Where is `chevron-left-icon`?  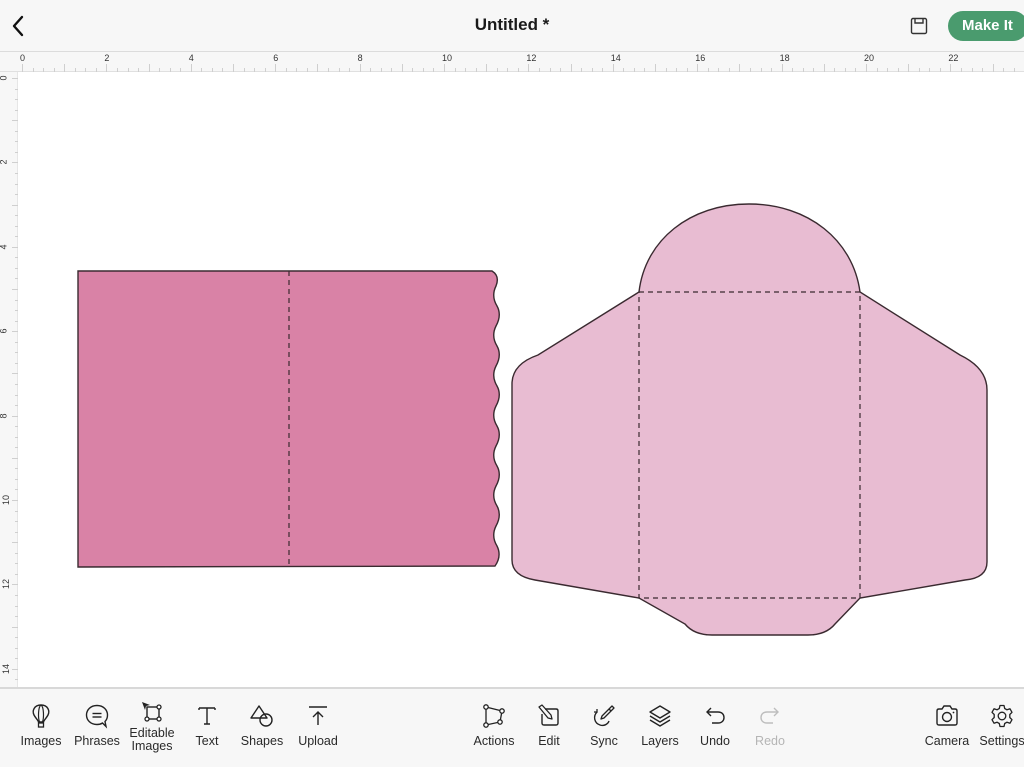 chevron-left-icon is located at coordinates (18, 26).